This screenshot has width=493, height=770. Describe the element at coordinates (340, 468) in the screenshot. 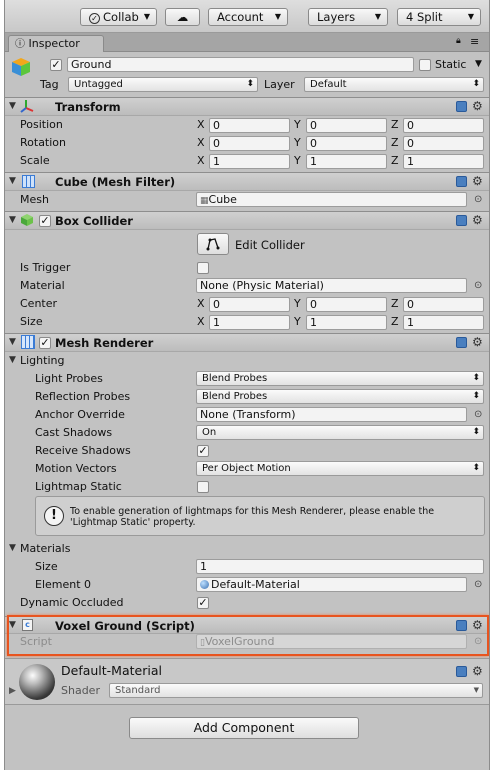

I see `motion-vectors-dropdown: Per Object Motion ⬍` at that location.